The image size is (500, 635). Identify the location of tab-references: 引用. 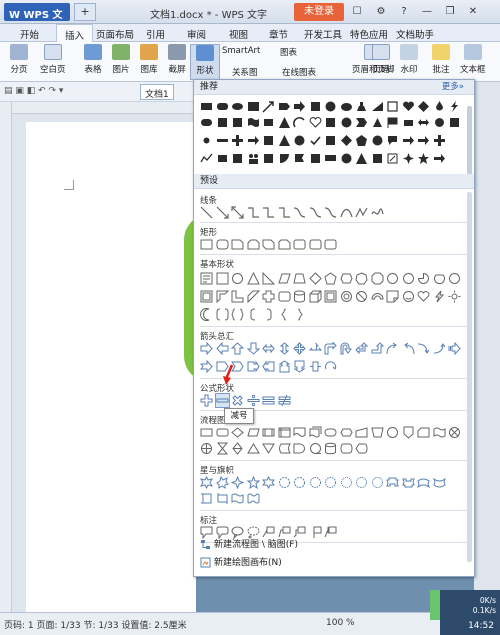
(155, 34).